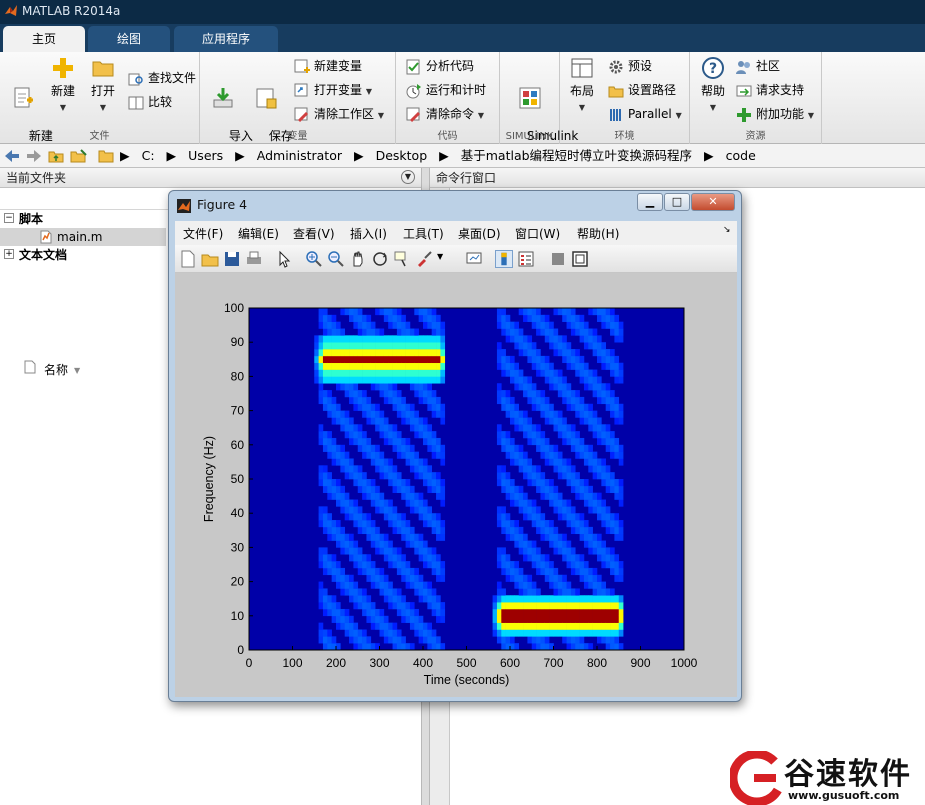  I want to click on rotate-3d-icon, so click(380, 259).